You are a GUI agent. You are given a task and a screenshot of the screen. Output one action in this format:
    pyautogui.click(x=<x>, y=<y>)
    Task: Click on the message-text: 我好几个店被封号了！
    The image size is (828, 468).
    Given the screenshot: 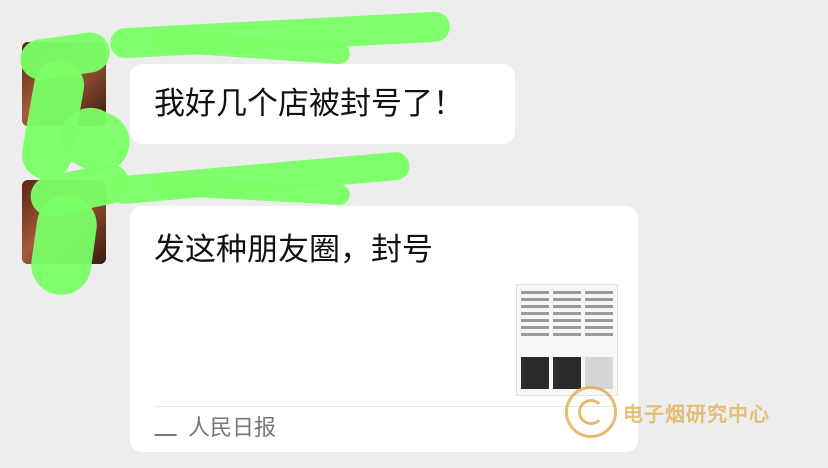 What is the action you would take?
    pyautogui.click(x=309, y=104)
    